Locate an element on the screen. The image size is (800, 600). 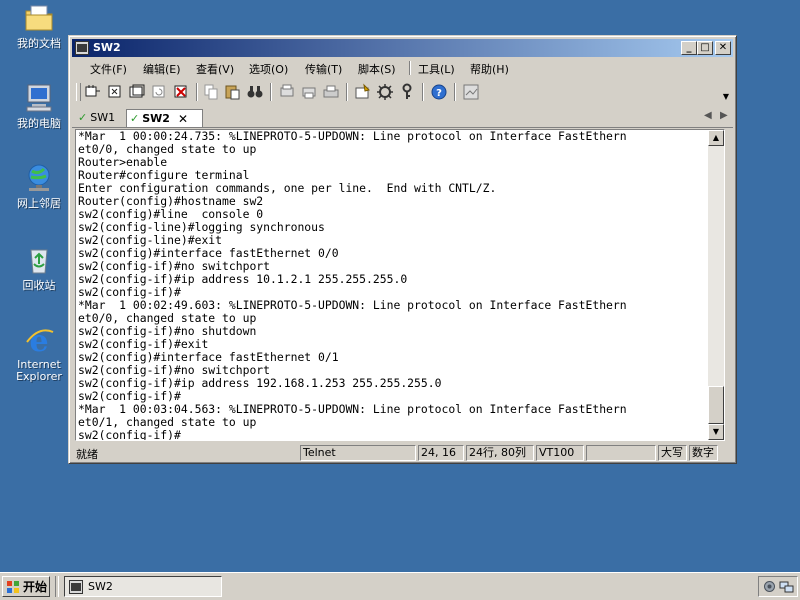
desktop-icon-internet-explorer: e Internet Explorer is located at coordinates (39, 353).